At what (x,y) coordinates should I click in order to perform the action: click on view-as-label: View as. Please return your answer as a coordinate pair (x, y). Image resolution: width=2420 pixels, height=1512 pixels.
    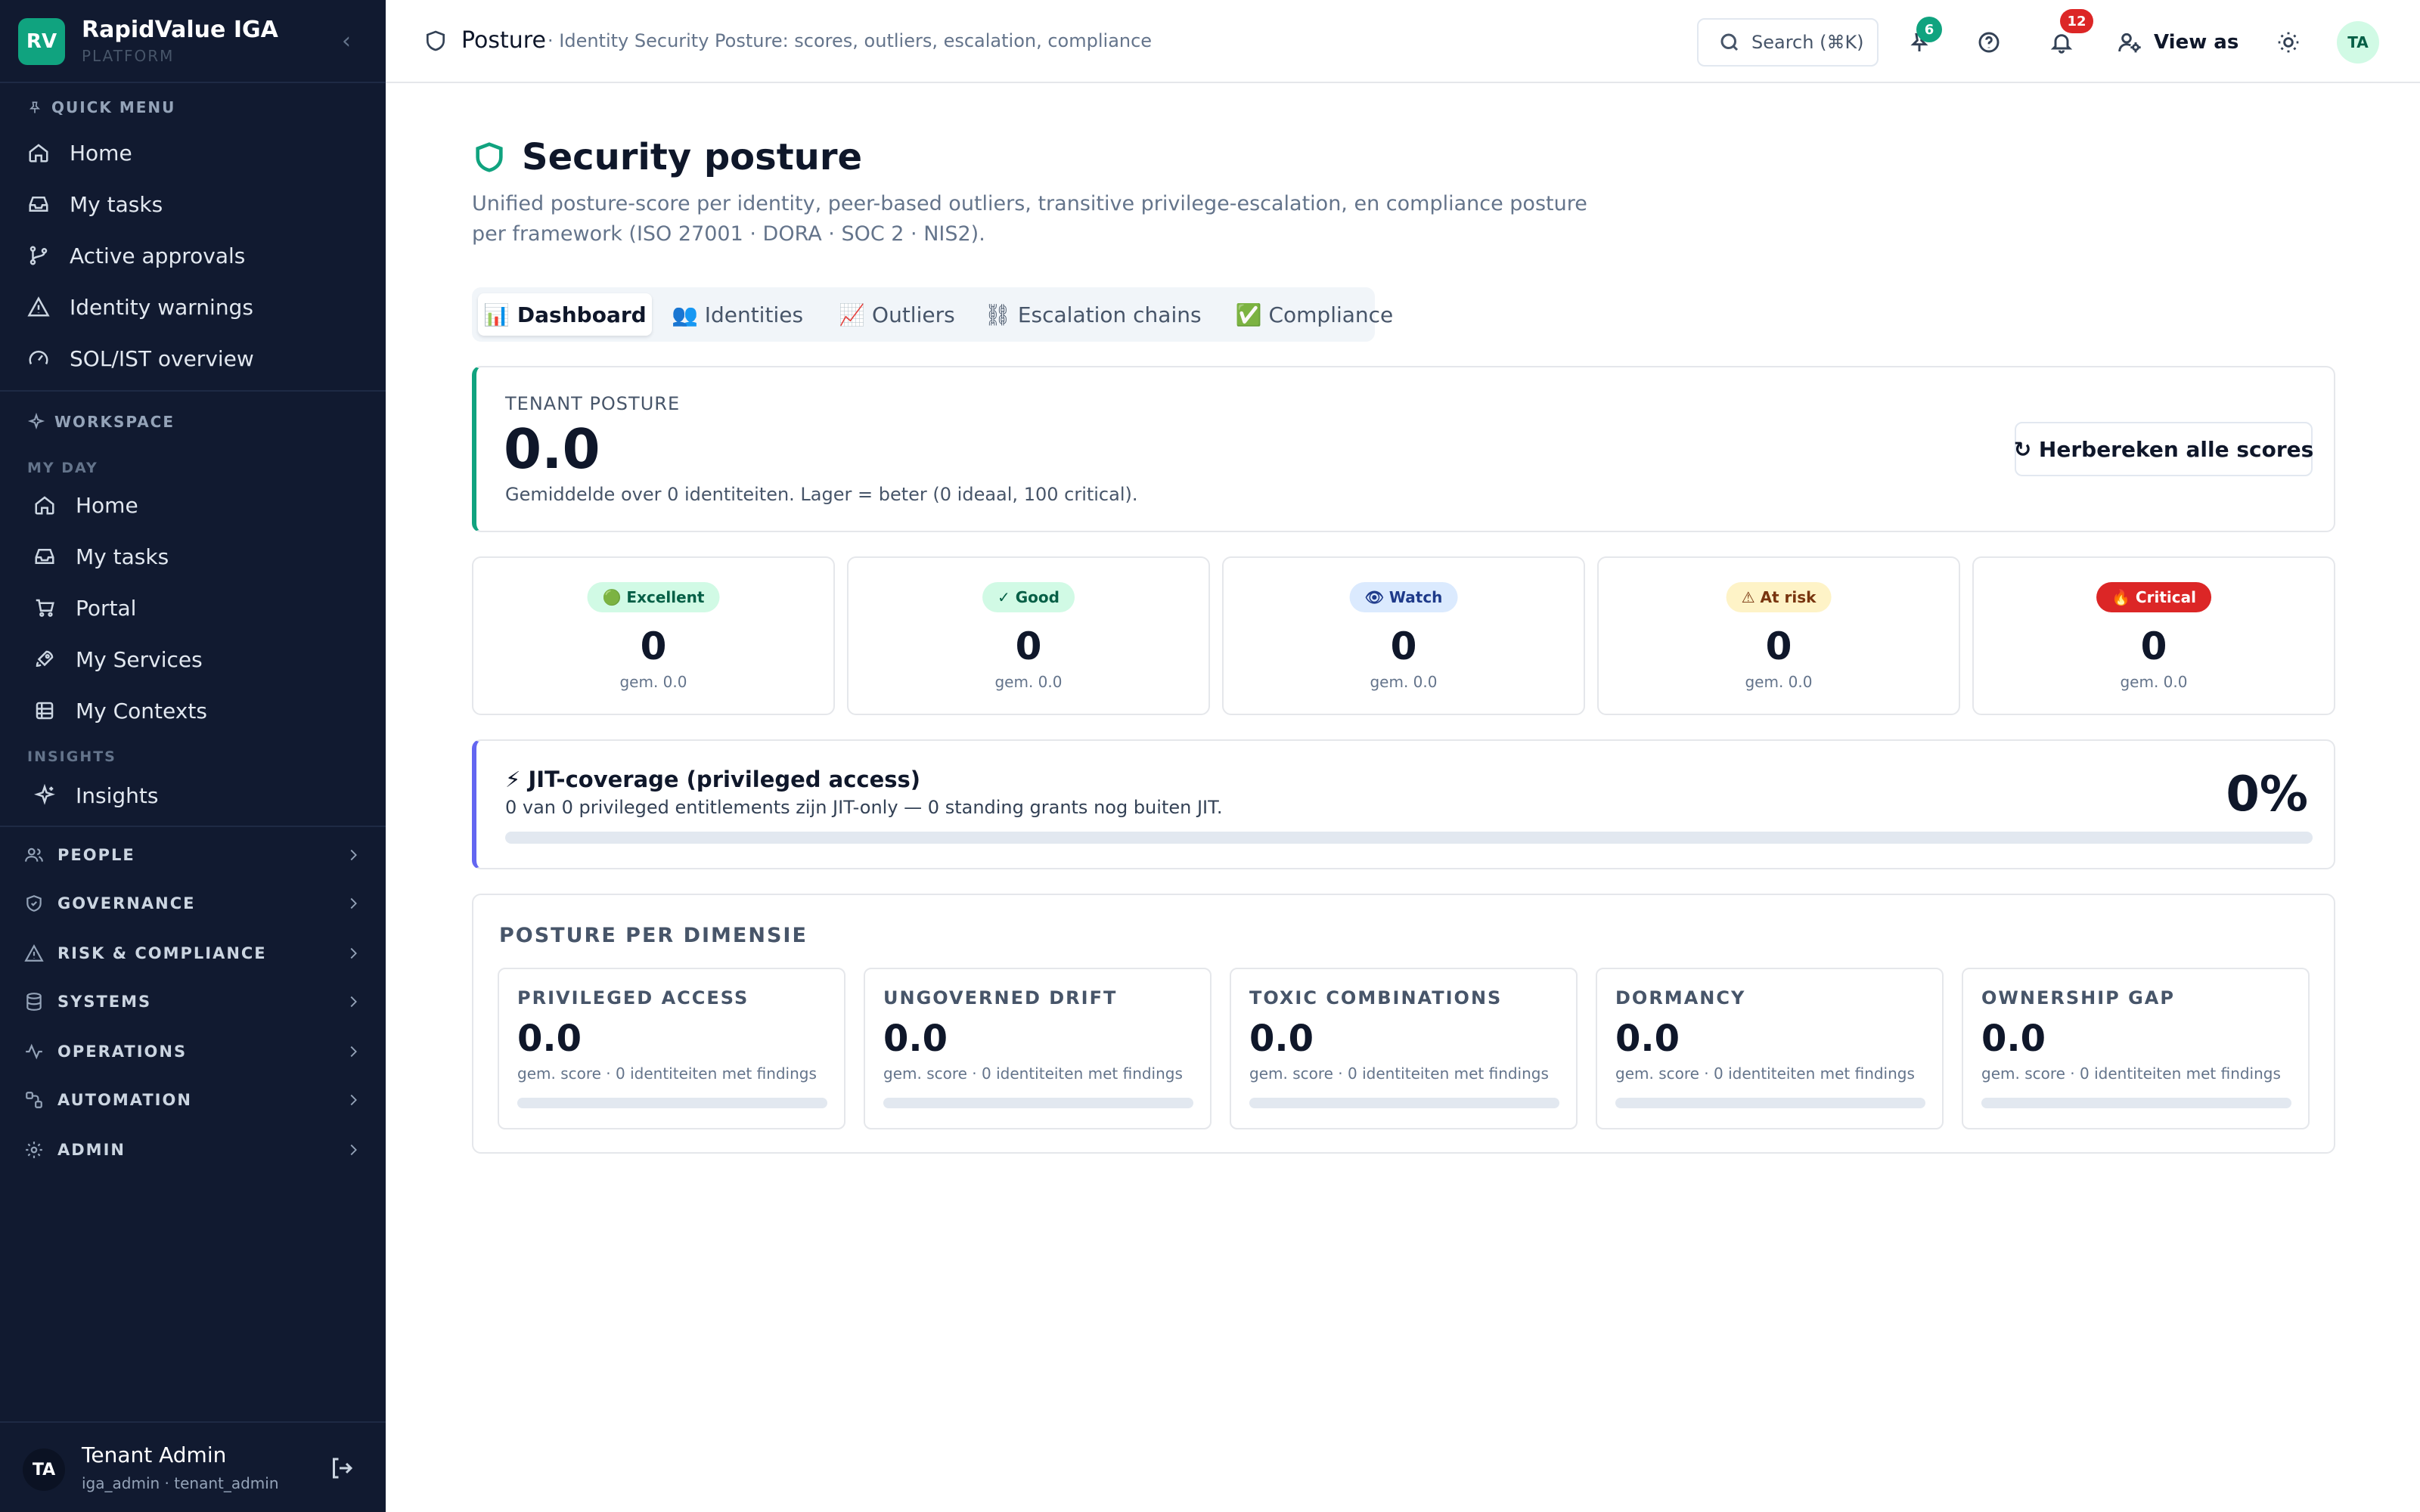
    Looking at the image, I should click on (2196, 42).